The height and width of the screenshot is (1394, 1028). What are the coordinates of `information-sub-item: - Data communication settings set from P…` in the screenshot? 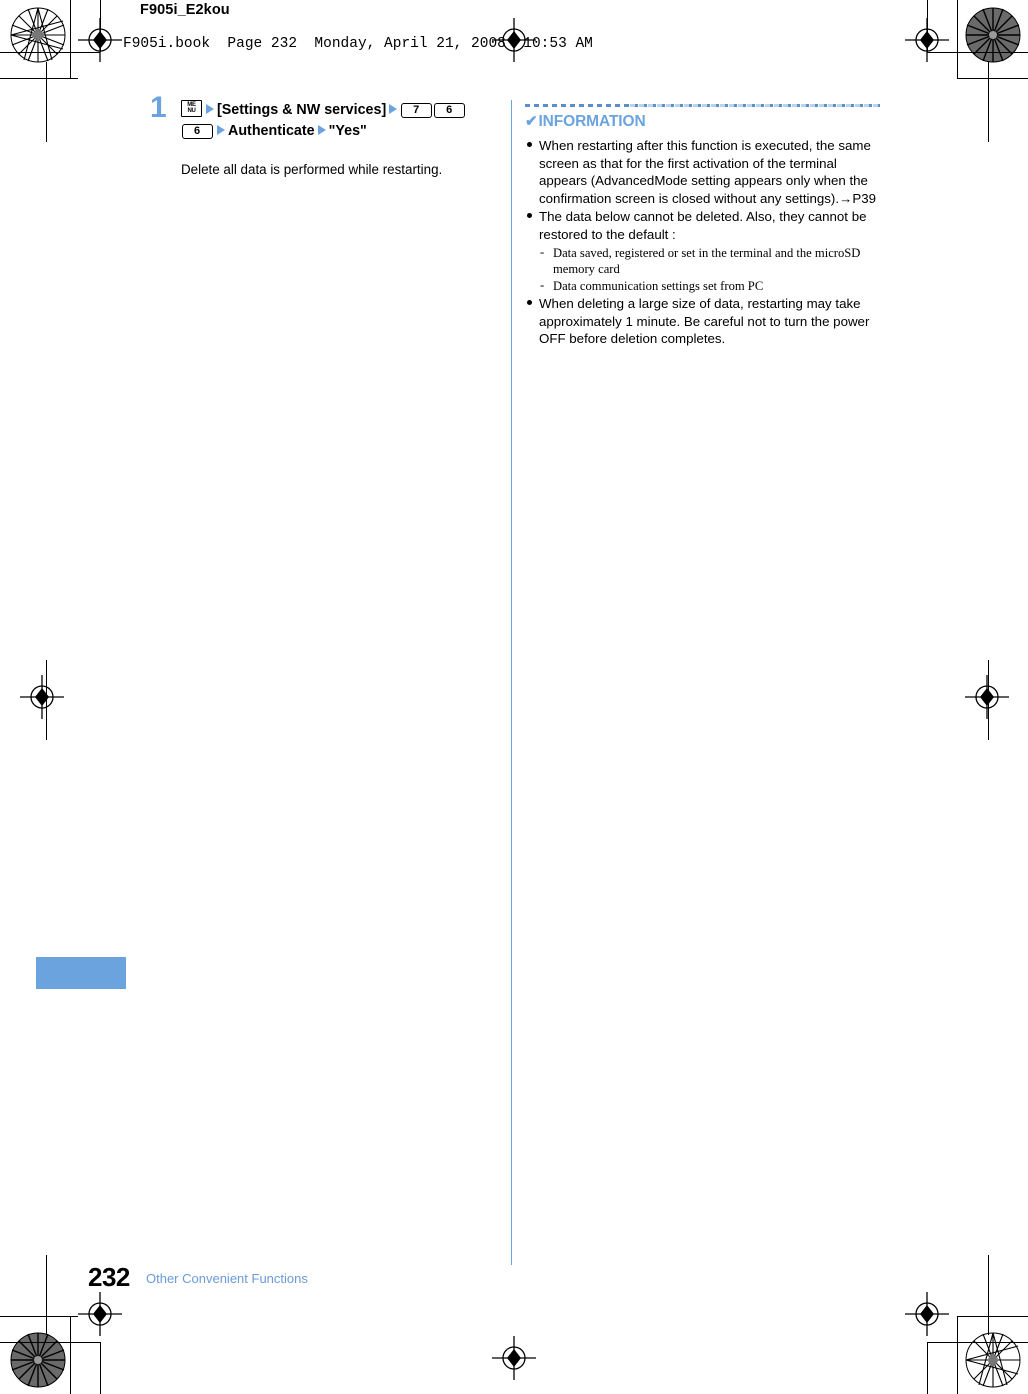 It's located at (709, 286).